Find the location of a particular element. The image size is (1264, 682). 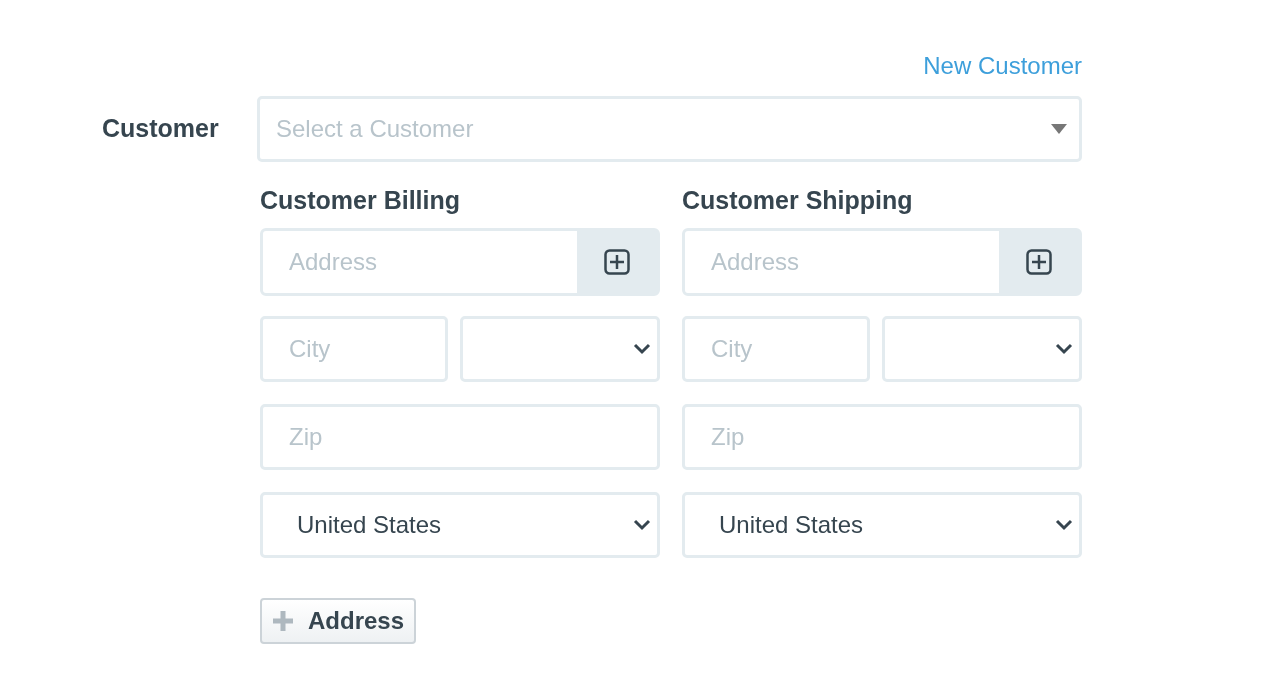

add-address-button: Address is located at coordinates (338, 621).